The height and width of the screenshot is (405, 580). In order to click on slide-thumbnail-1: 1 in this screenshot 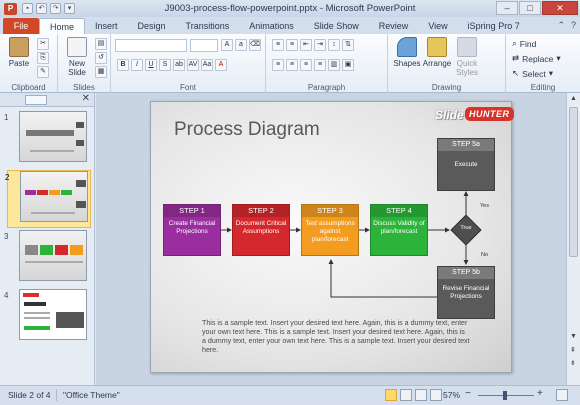, I will do `click(47, 140)`.